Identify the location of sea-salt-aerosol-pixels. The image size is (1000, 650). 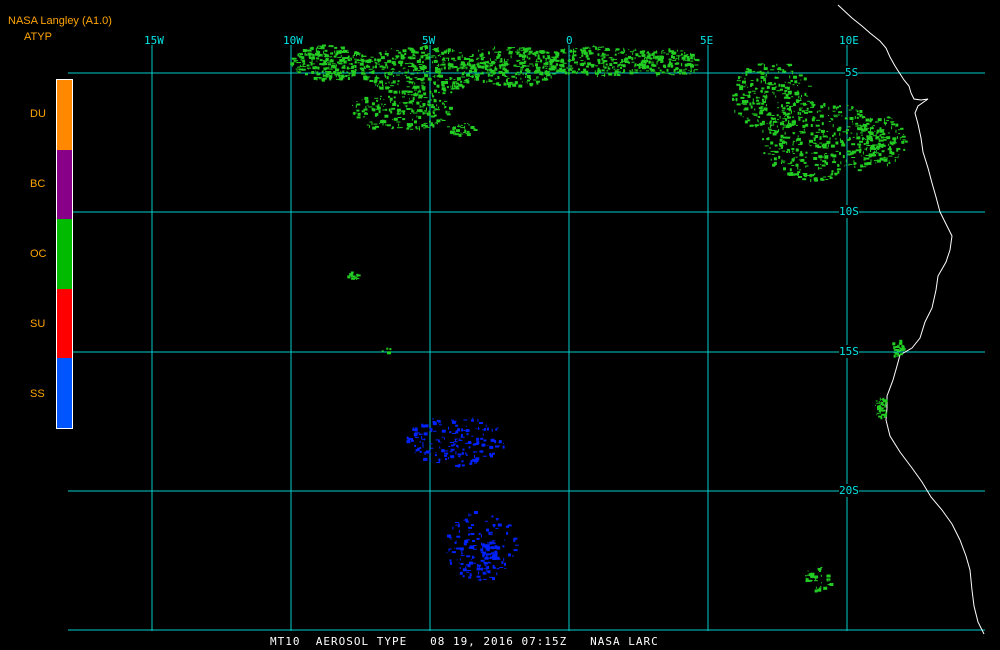
(462, 499).